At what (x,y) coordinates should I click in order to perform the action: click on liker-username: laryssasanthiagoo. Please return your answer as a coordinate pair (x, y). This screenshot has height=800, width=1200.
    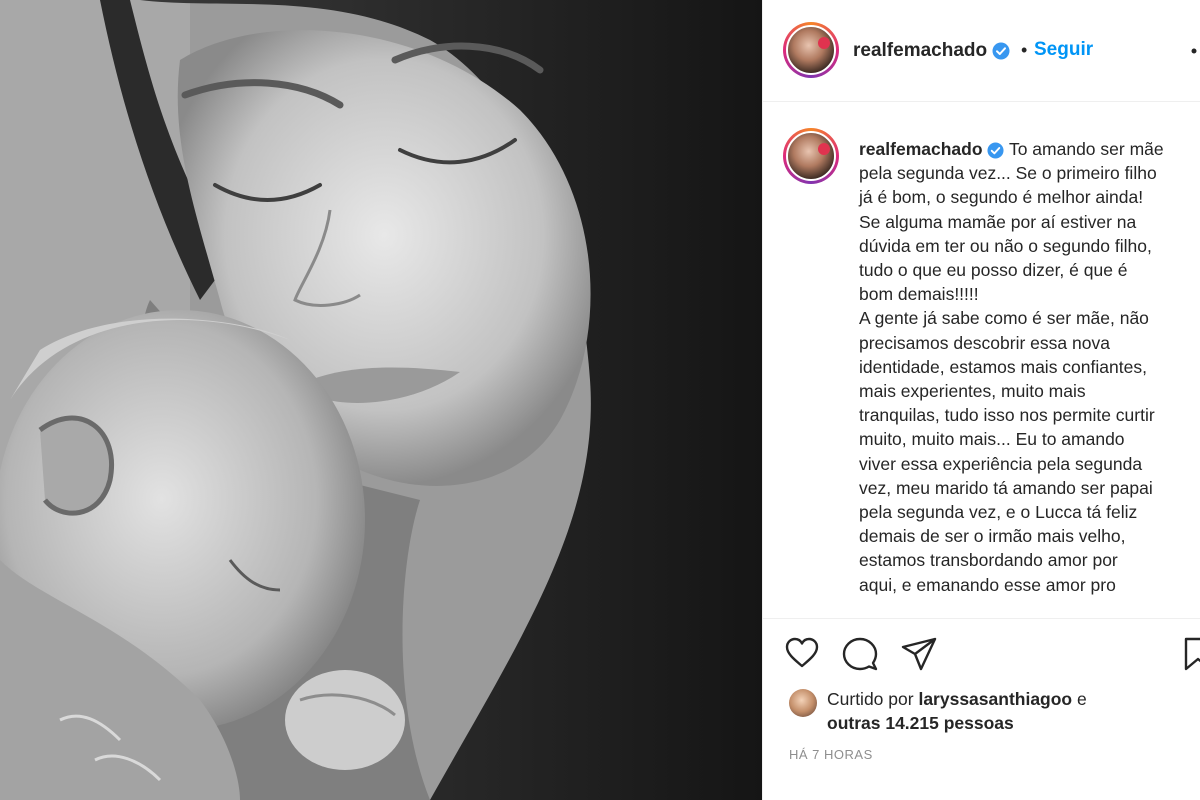
    Looking at the image, I should click on (995, 699).